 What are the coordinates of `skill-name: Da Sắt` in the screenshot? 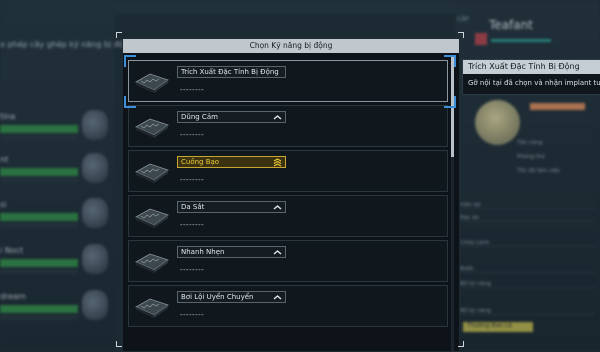 It's located at (231, 207).